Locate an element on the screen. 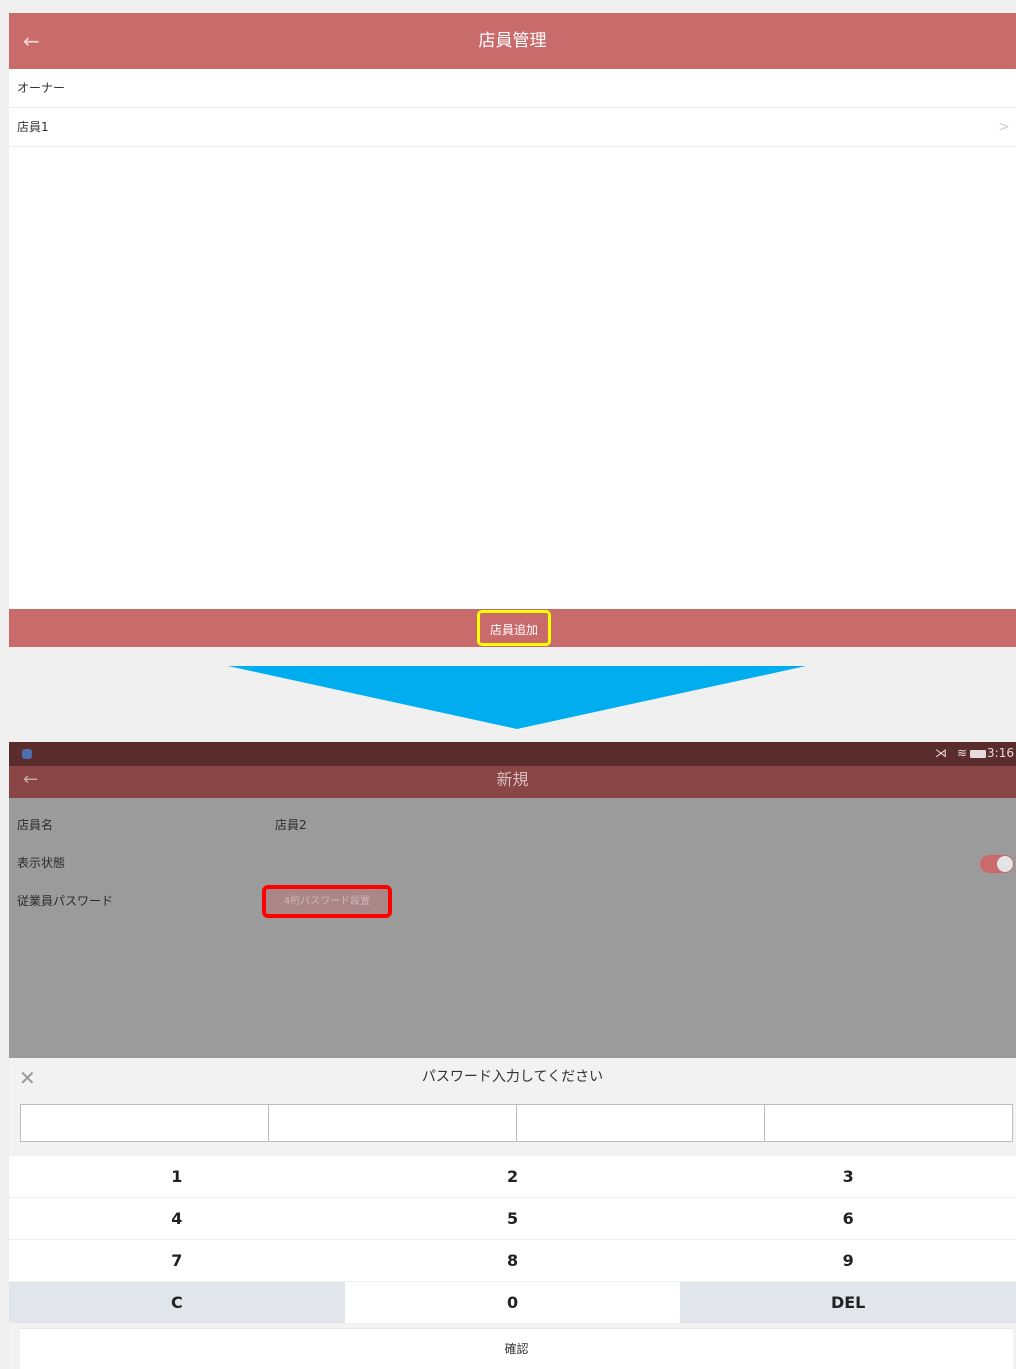  list-item-owner: オーナー is located at coordinates (512, 88).